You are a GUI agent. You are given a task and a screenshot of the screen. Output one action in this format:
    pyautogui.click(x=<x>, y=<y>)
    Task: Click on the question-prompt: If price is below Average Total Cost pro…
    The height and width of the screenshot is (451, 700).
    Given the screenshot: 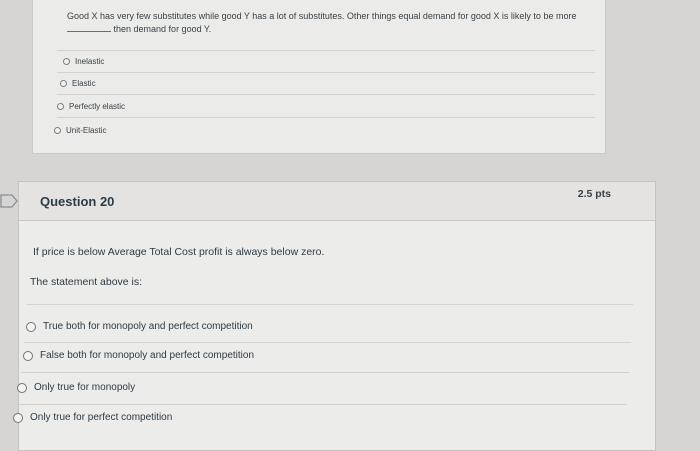 What is the action you would take?
    pyautogui.click(x=179, y=252)
    